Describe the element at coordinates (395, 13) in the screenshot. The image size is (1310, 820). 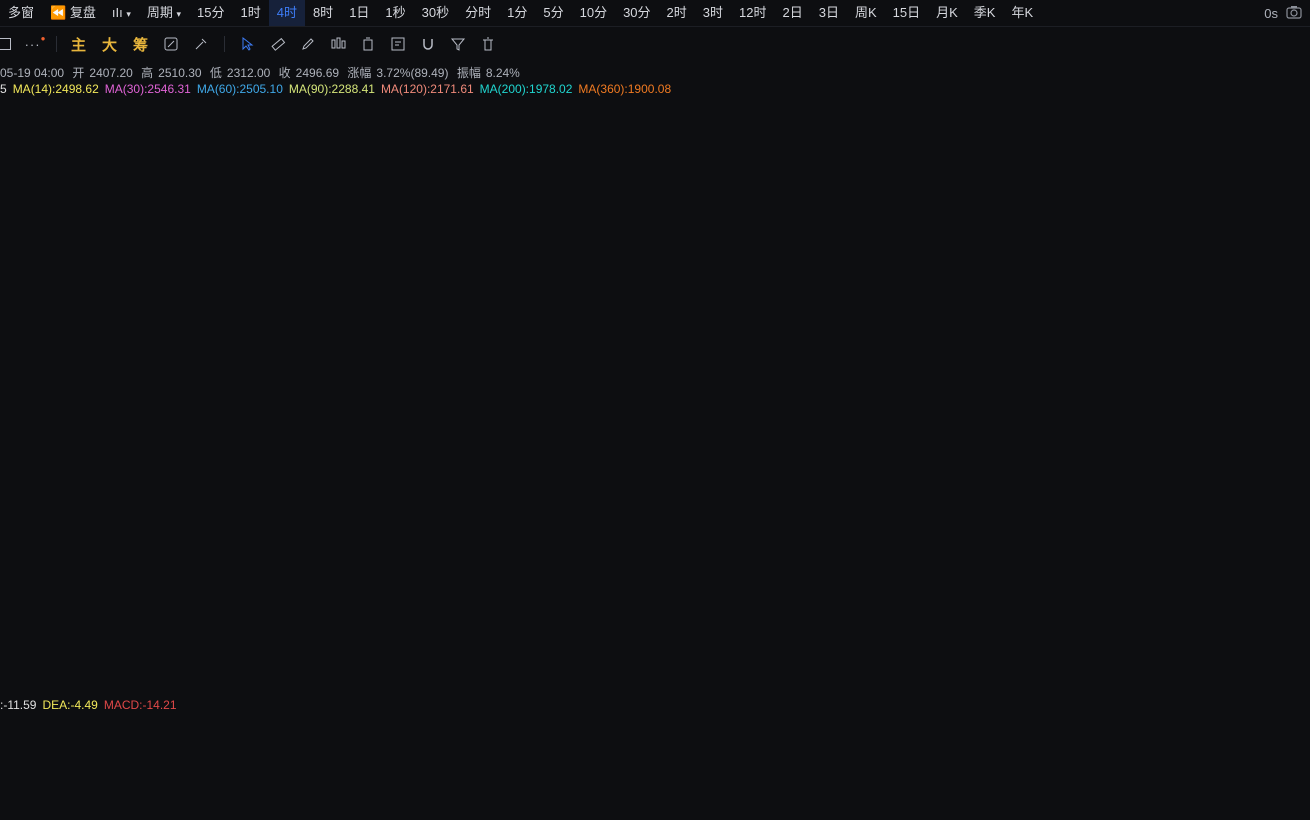
I see `period-tab: 1秒` at that location.